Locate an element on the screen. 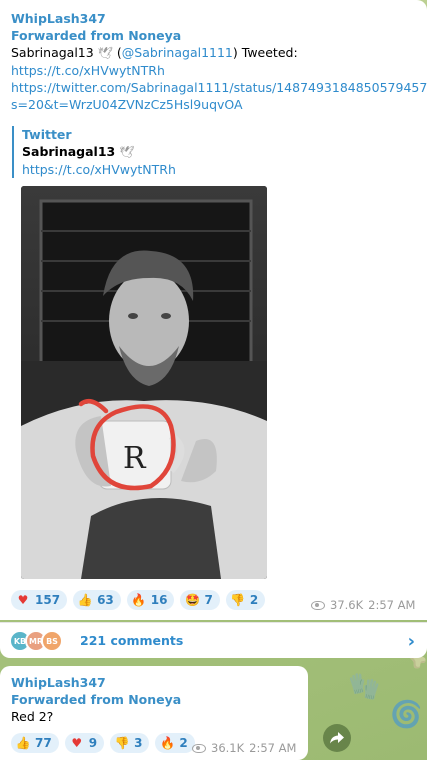 The height and width of the screenshot is (760, 427). reaction-heart: ♥ 9 is located at coordinates (84, 743).